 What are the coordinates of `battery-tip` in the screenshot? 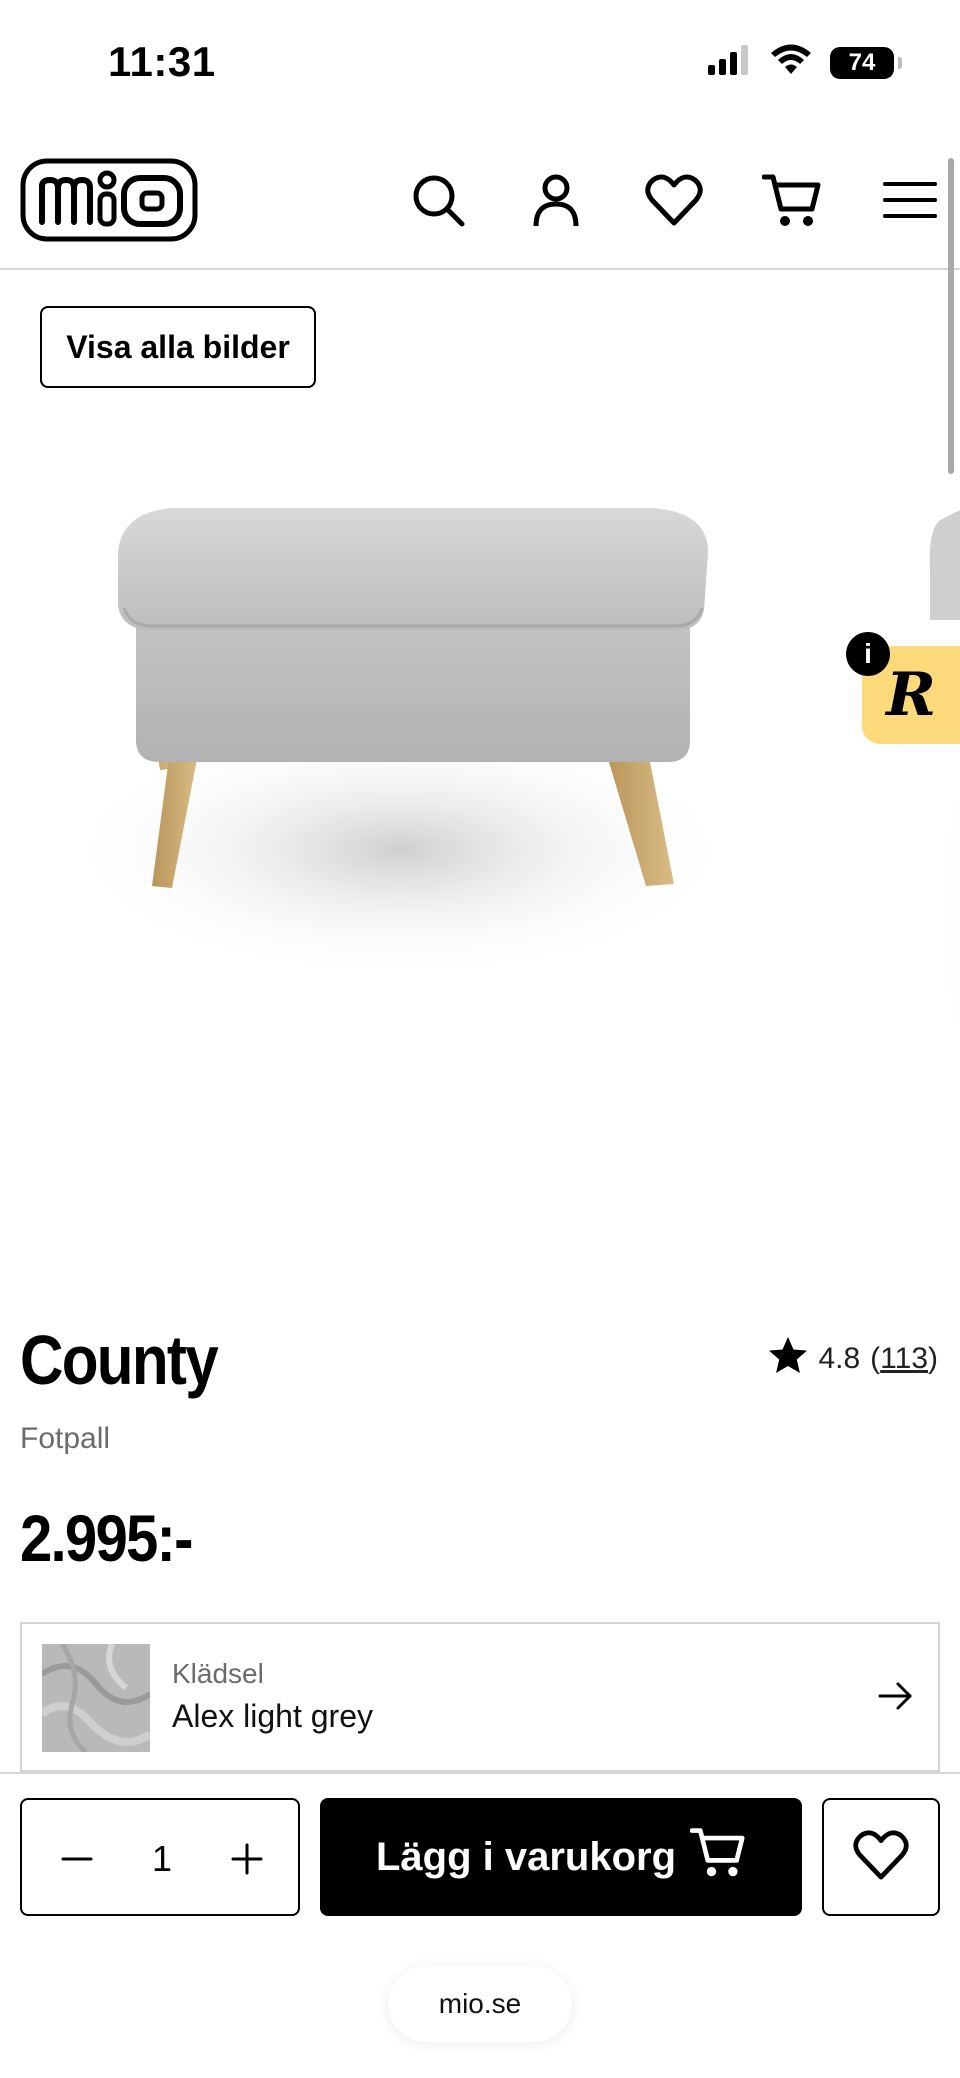 It's located at (900, 62).